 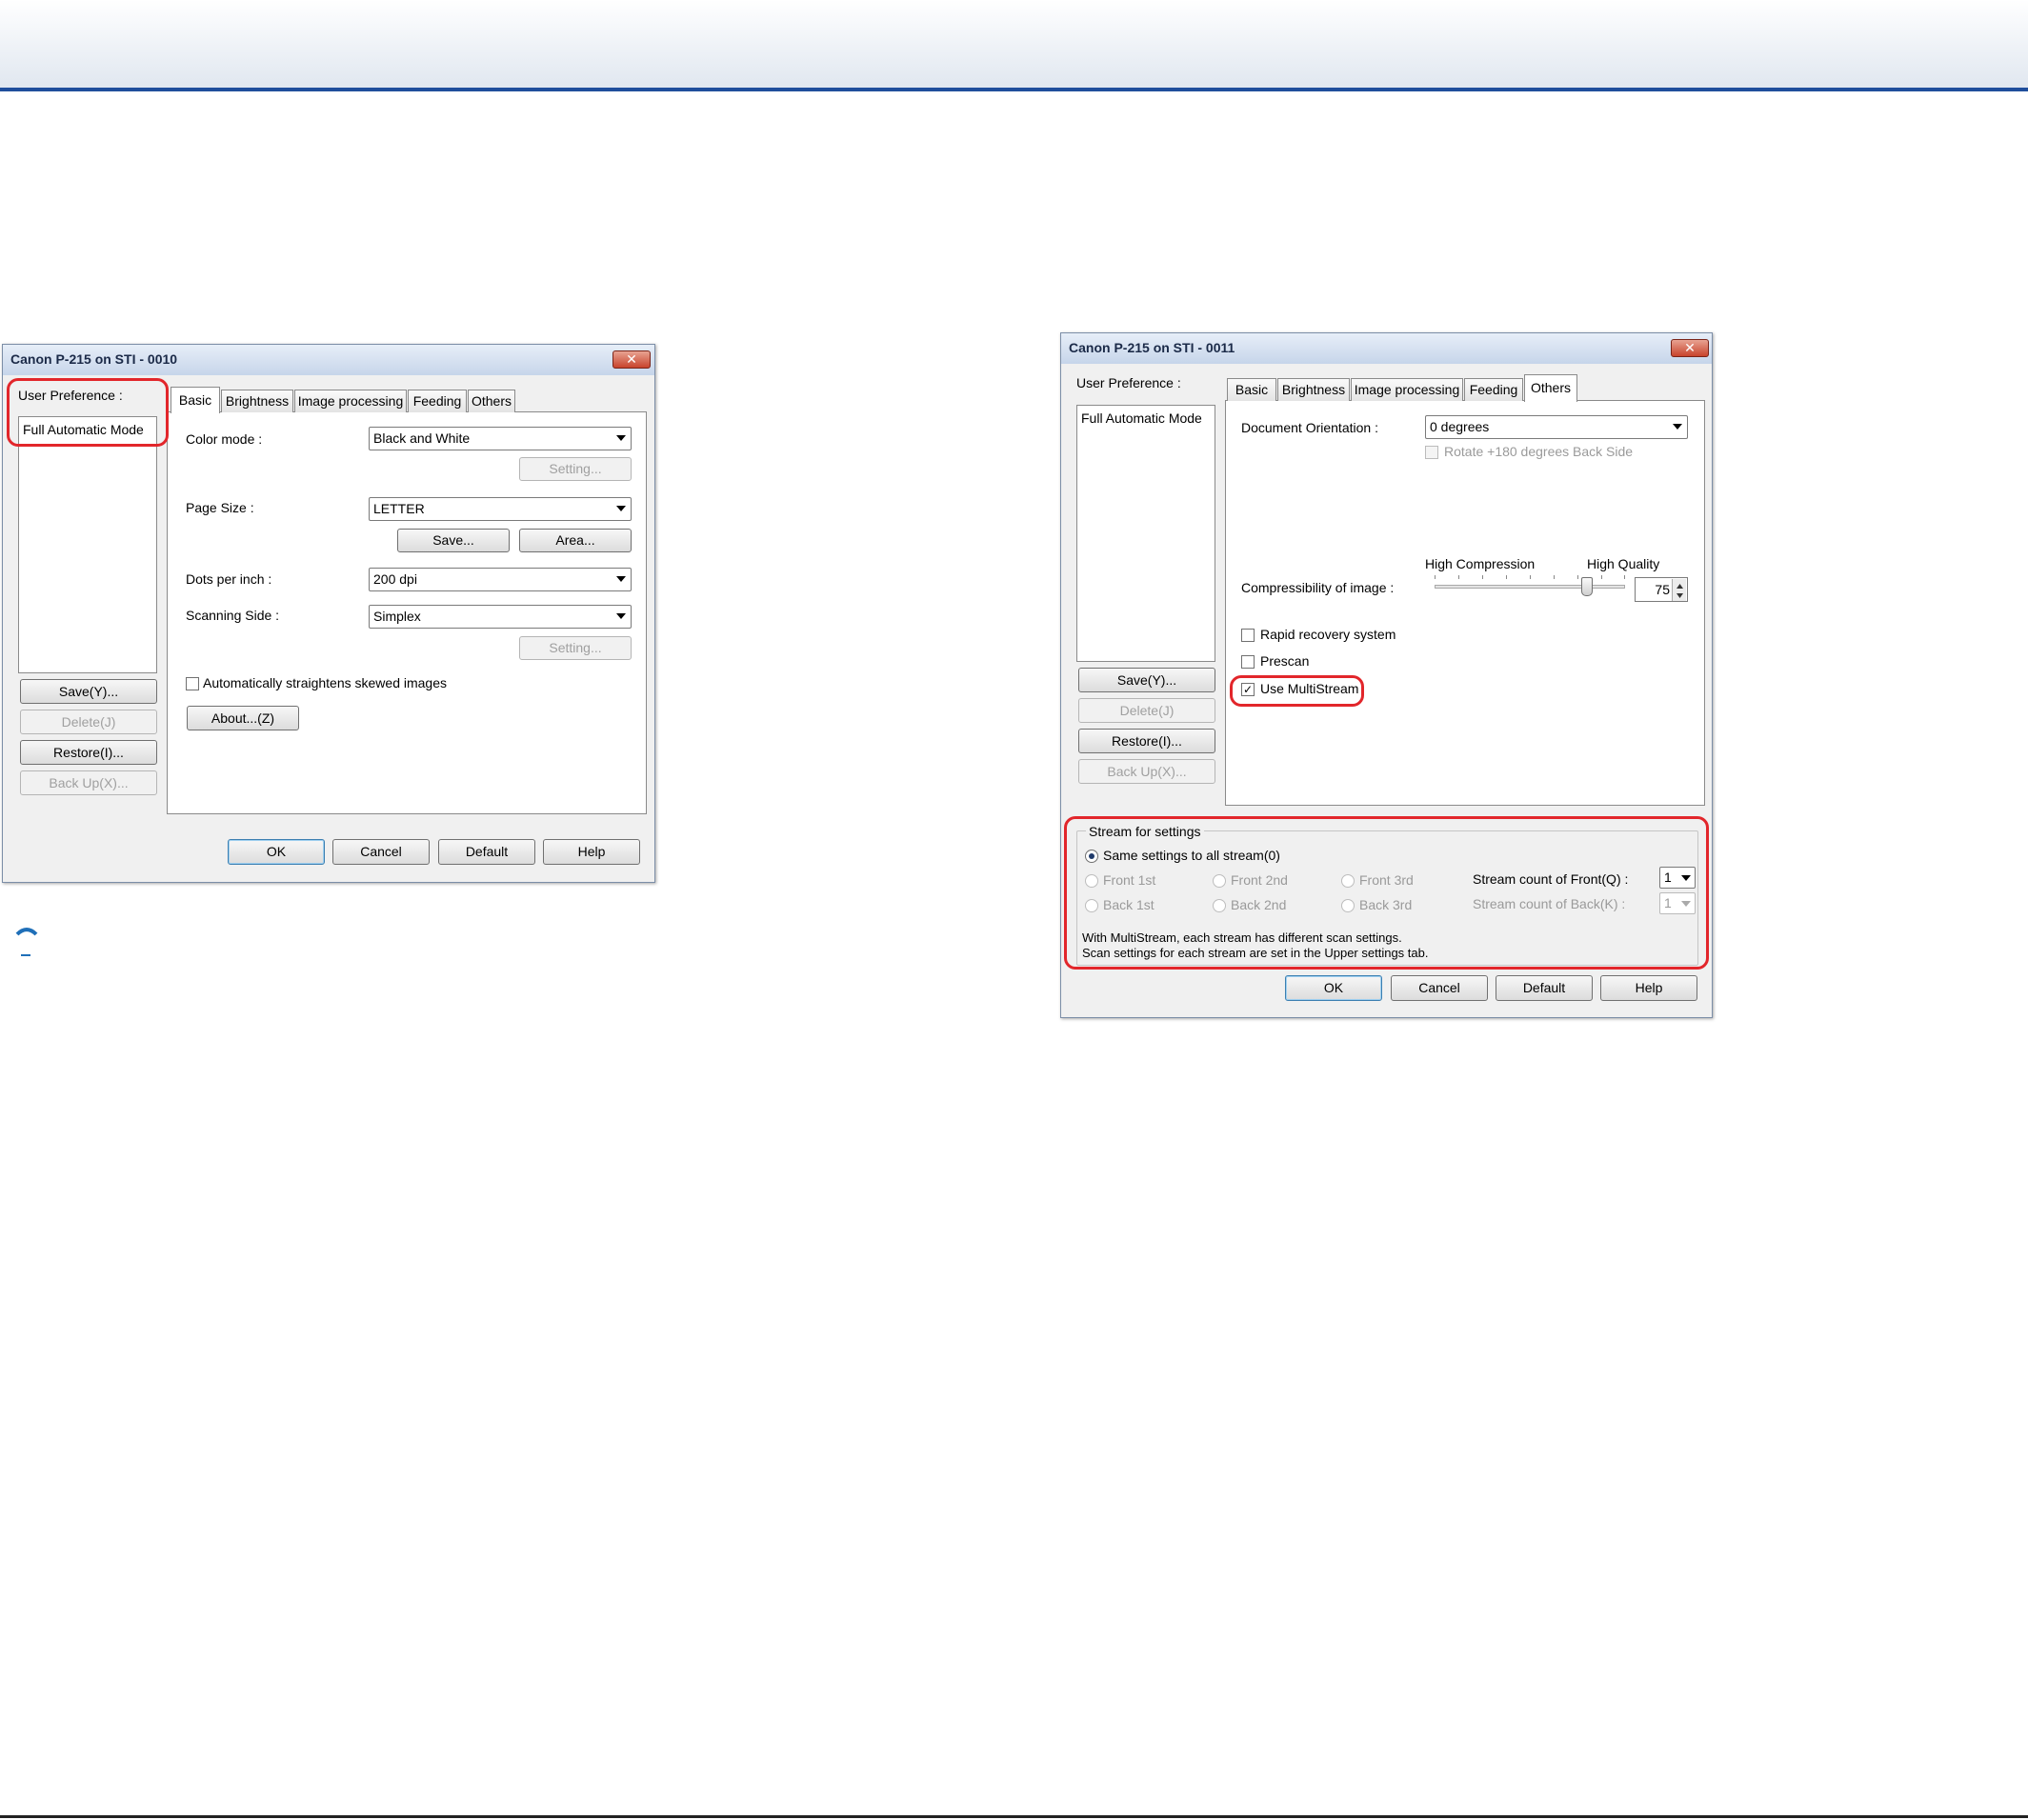 I want to click on doc-orientation-select: 0 degrees, so click(x=1556, y=427).